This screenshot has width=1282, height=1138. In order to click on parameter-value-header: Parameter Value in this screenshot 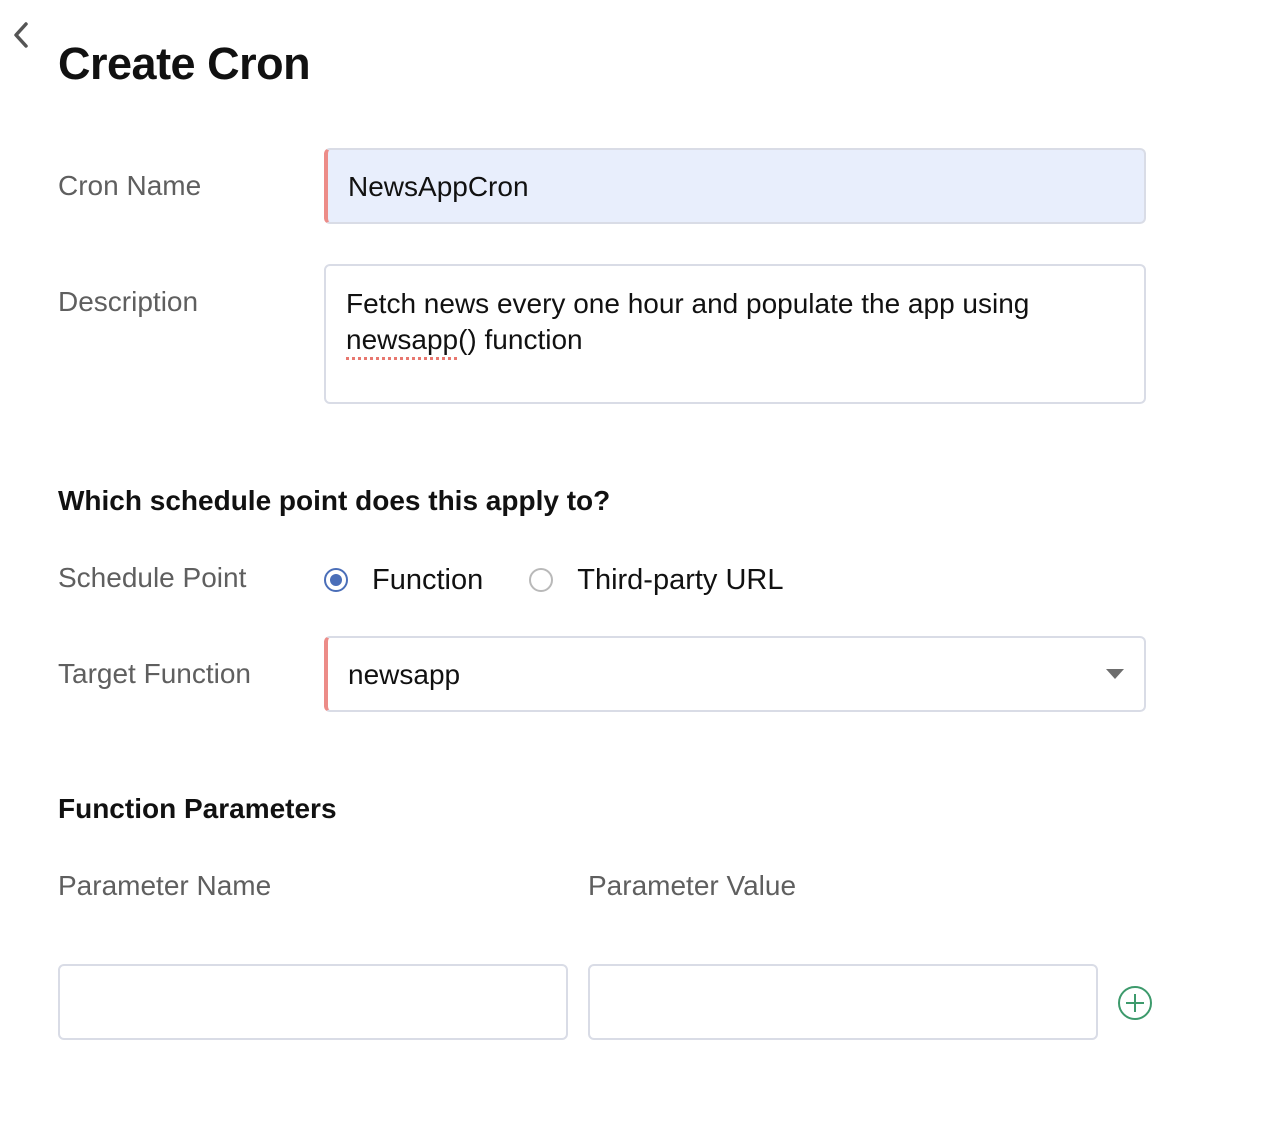, I will do `click(692, 885)`.